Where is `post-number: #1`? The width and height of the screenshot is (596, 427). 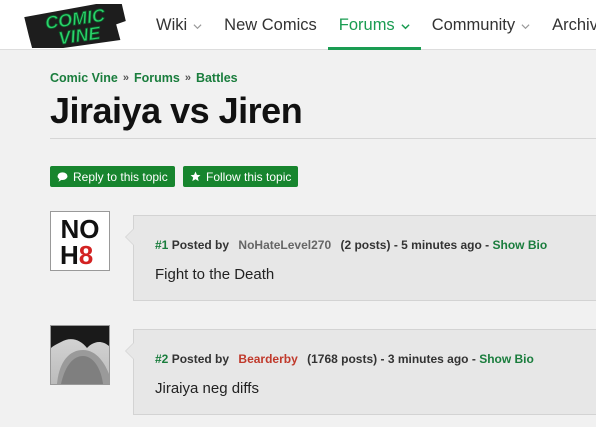
post-number: #1 is located at coordinates (161, 245).